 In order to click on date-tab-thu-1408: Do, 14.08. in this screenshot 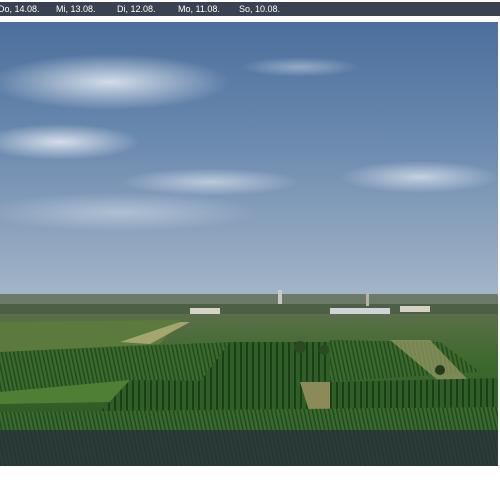, I will do `click(28, 9)`.